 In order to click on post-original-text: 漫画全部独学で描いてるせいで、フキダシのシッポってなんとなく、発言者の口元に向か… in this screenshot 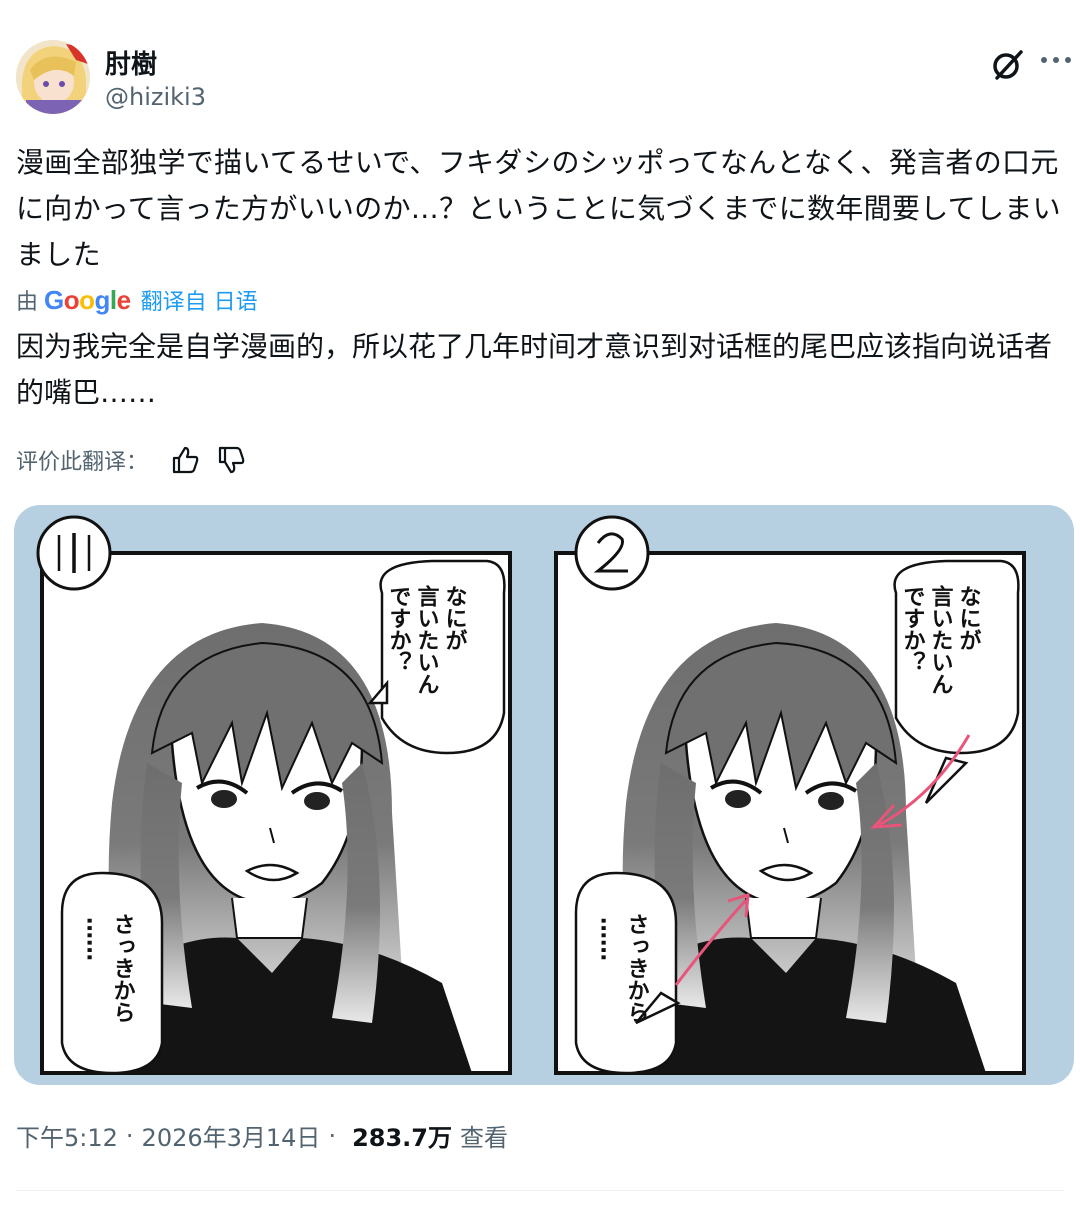, I will do `click(538, 208)`.